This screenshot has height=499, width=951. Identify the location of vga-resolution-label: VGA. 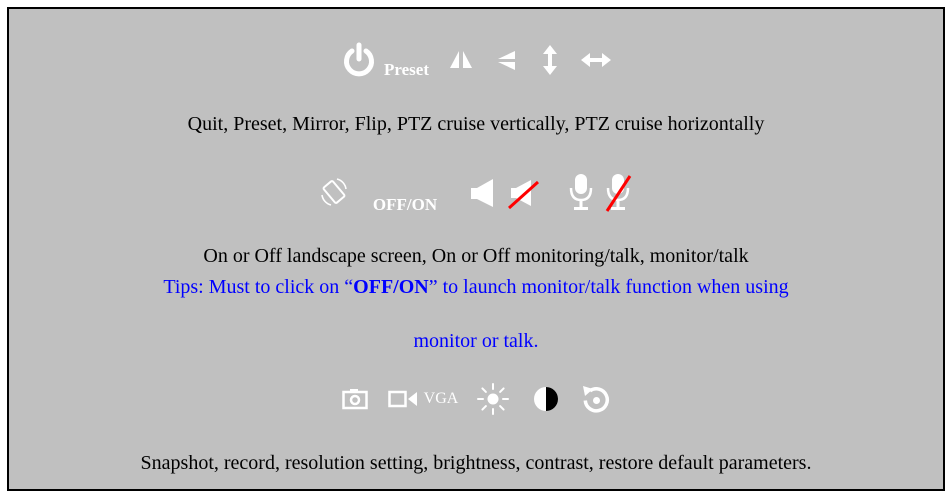
(441, 399).